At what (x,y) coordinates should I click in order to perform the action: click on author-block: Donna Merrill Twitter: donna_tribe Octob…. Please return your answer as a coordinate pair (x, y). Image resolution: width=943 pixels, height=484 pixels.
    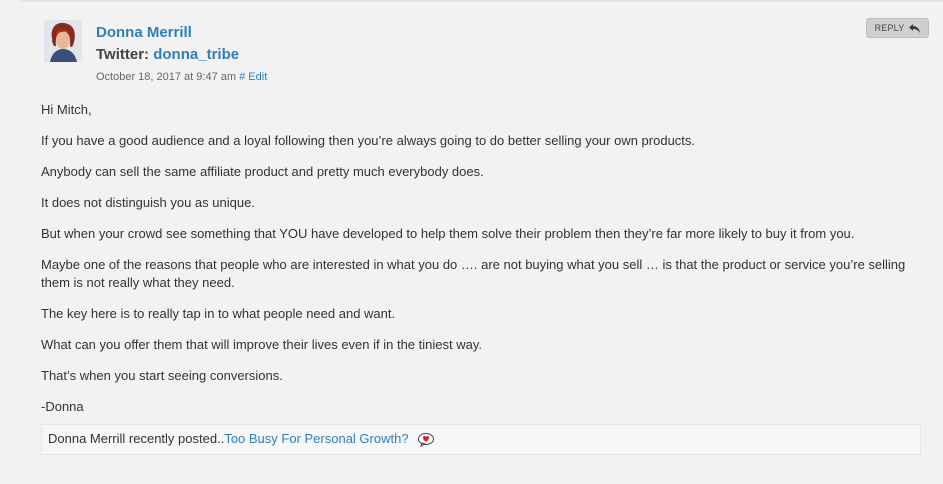
    Looking at the image, I should click on (181, 53).